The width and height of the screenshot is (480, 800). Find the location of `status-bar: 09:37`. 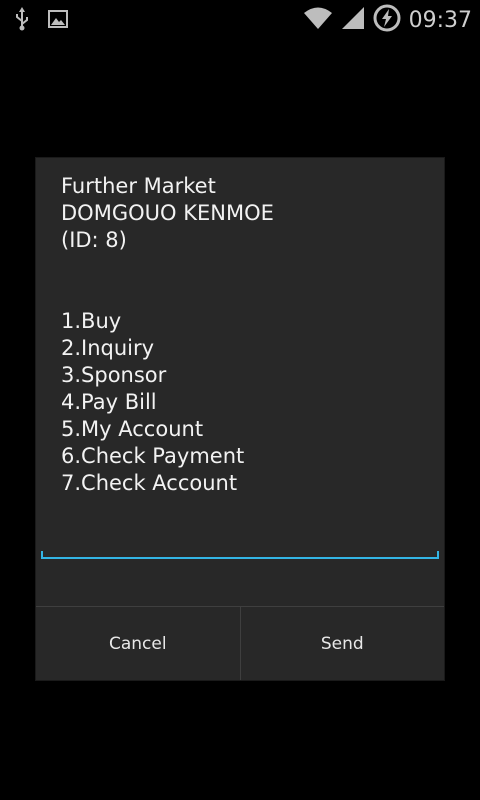

status-bar: 09:37 is located at coordinates (240, 19).